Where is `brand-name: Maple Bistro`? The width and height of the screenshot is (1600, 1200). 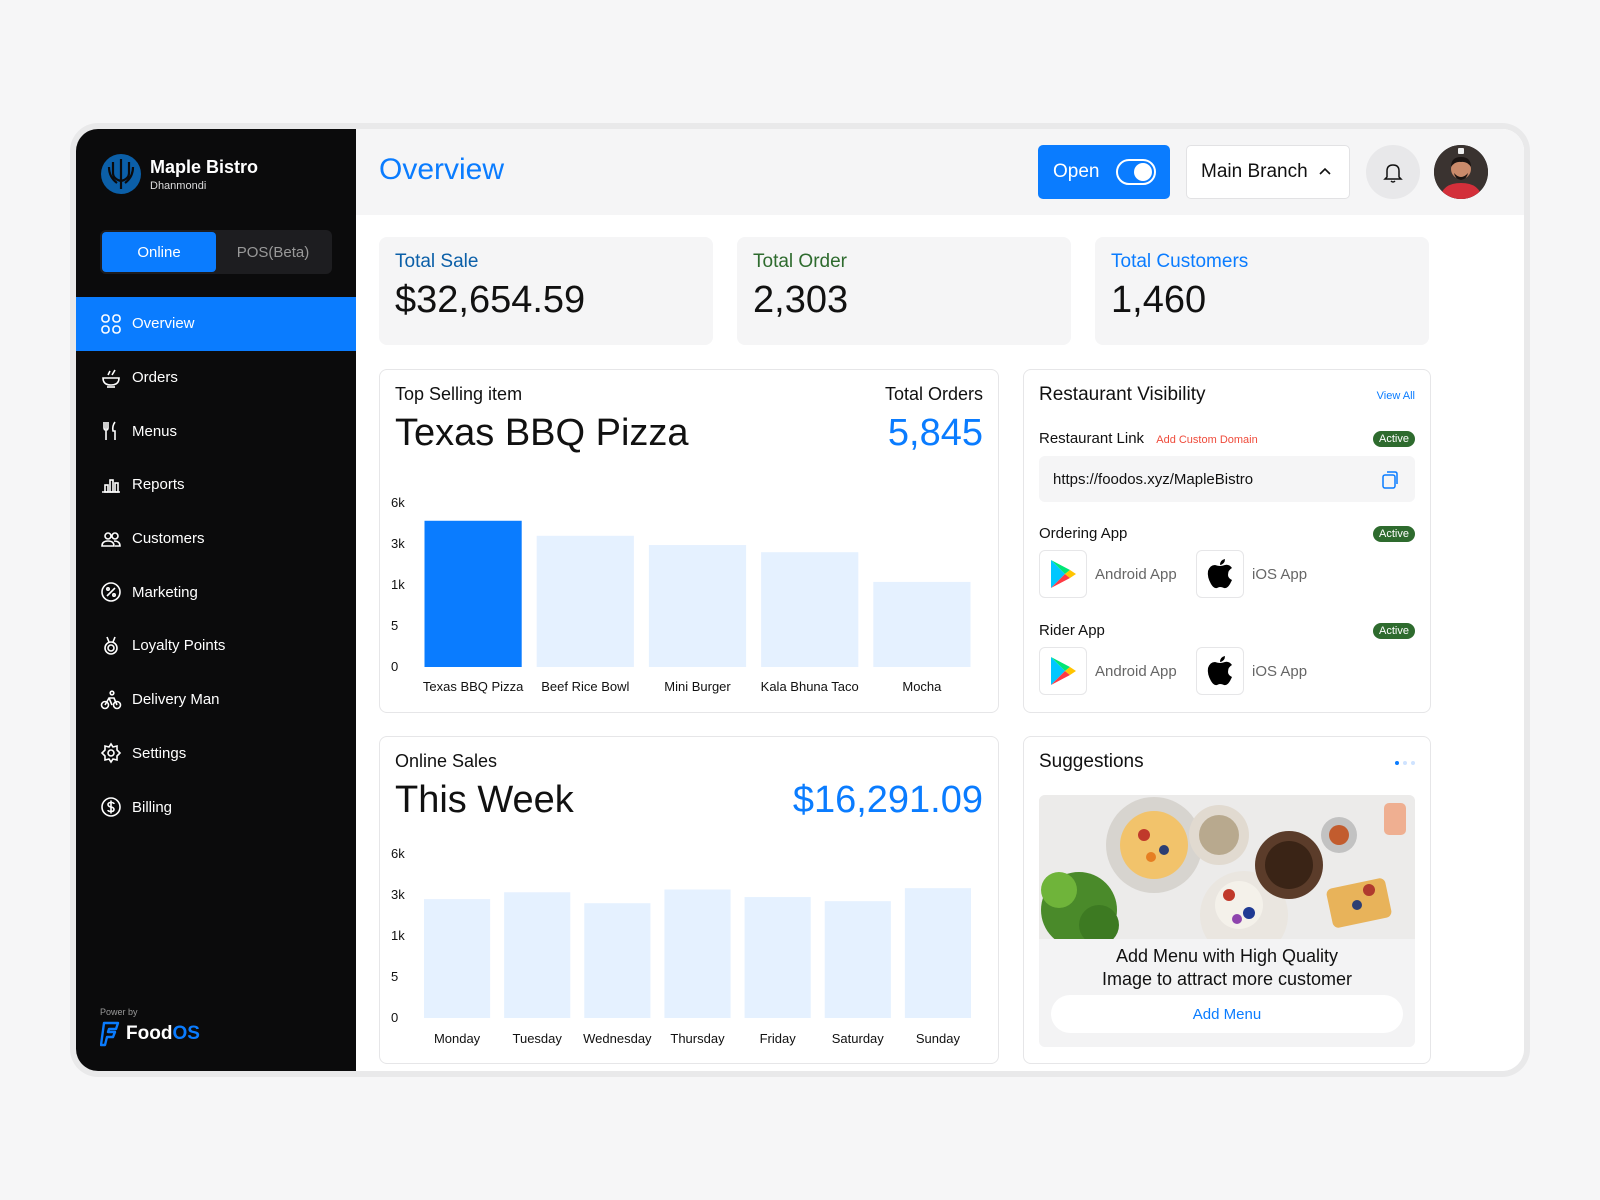
brand-name: Maple Bistro is located at coordinates (204, 166).